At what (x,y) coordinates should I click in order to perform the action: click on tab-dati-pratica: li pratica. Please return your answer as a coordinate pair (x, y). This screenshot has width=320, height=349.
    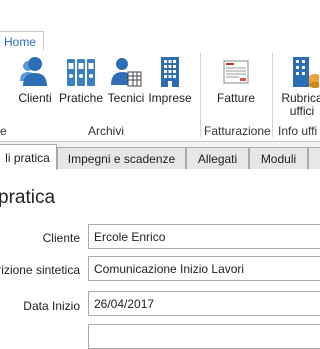
    Looking at the image, I should click on (28, 157).